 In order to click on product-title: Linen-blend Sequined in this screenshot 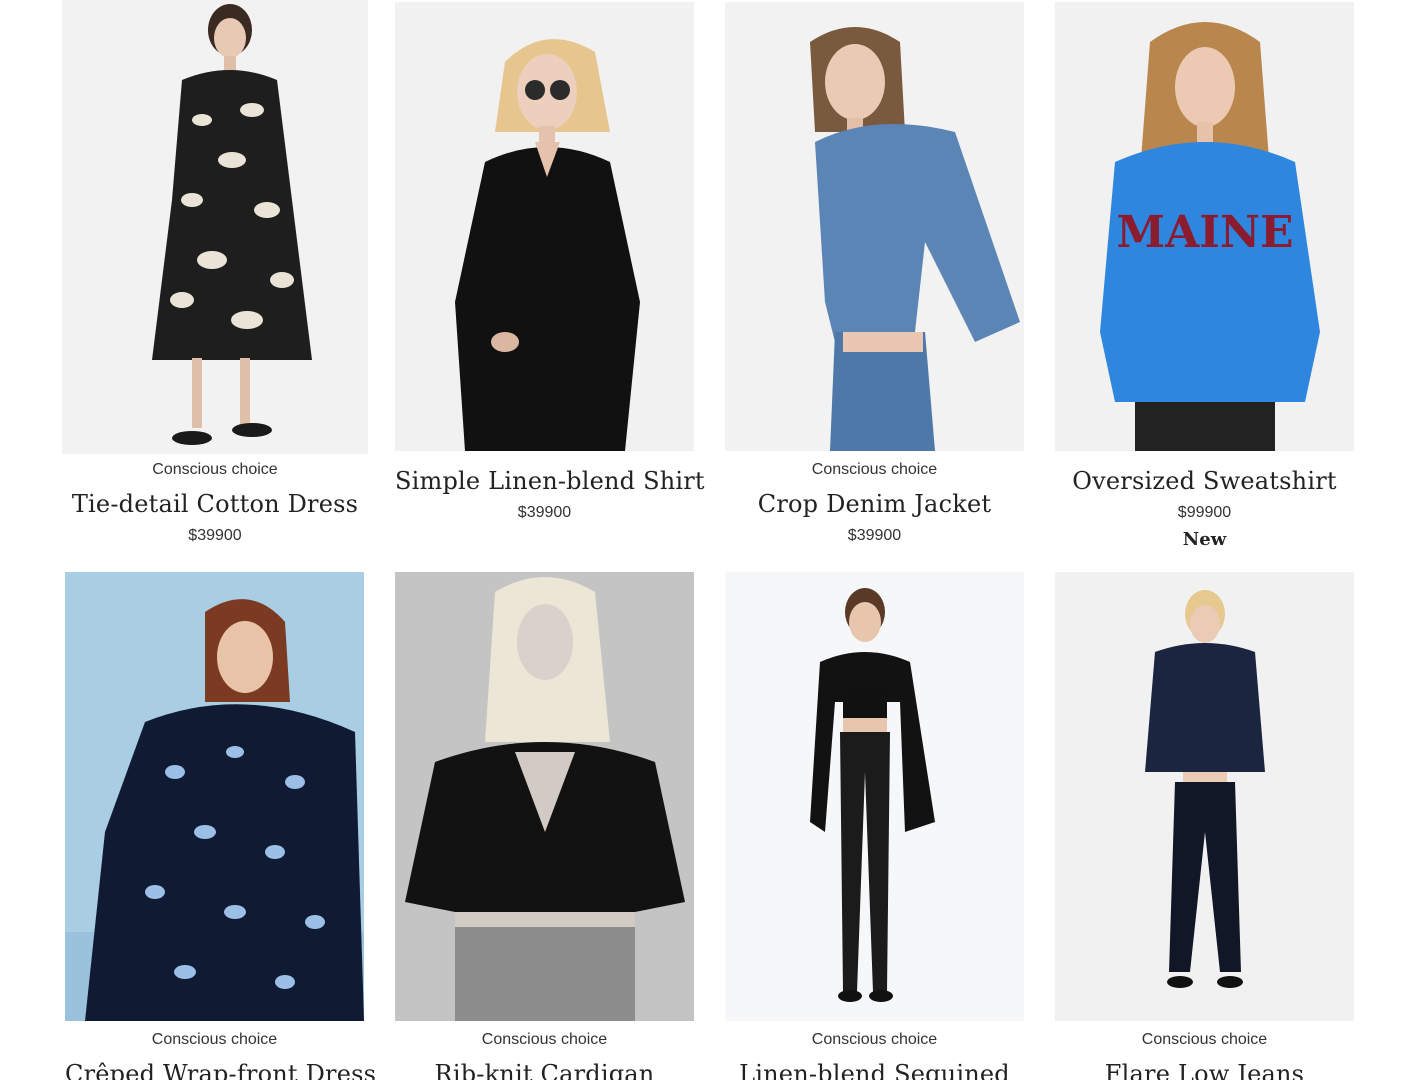, I will do `click(874, 1069)`.